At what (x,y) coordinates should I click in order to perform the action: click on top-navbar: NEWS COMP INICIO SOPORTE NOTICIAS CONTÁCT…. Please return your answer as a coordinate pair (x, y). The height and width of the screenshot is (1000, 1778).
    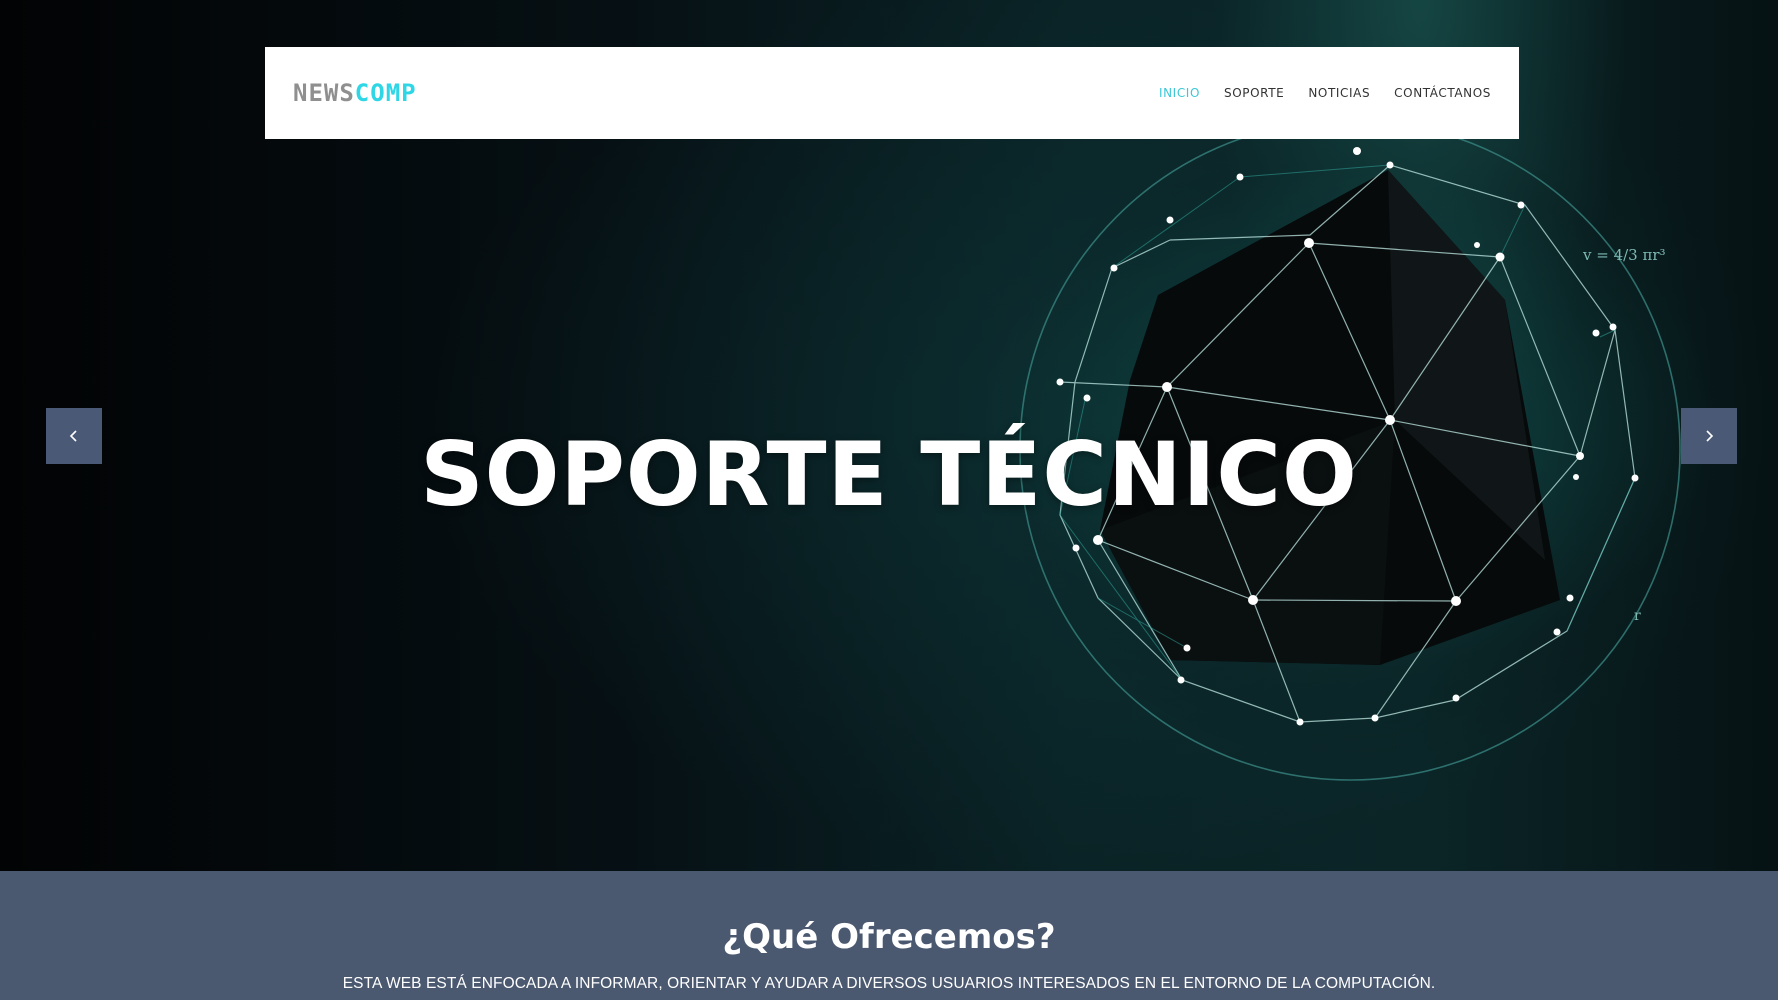
    Looking at the image, I should click on (892, 93).